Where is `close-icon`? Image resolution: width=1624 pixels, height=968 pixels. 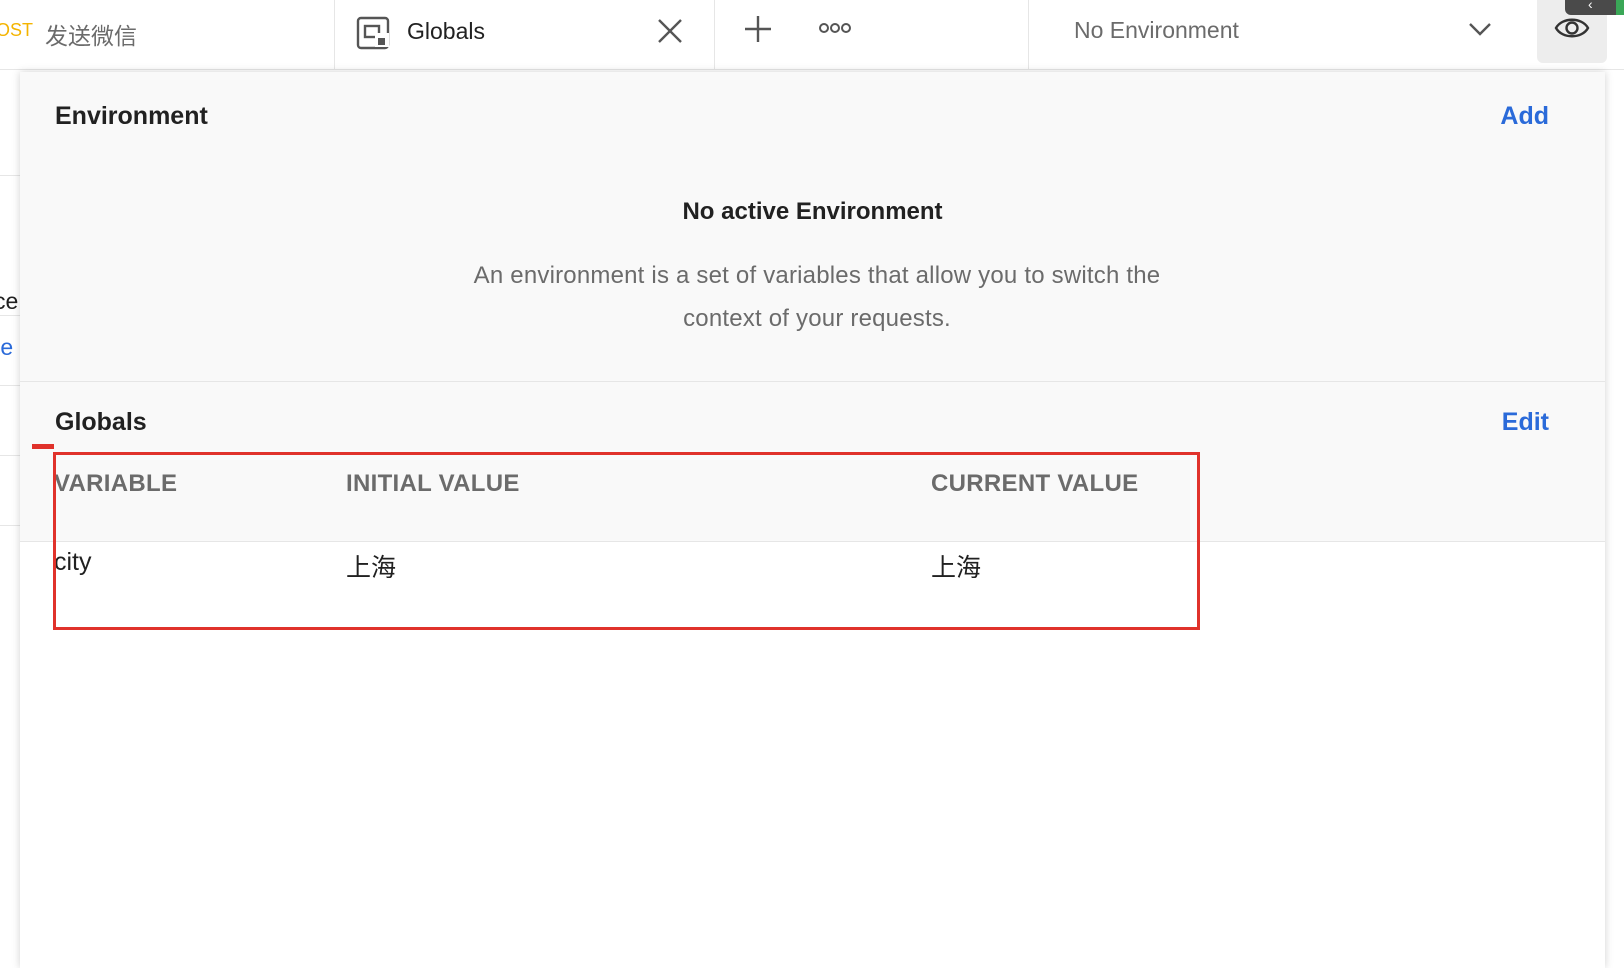
close-icon is located at coordinates (670, 33).